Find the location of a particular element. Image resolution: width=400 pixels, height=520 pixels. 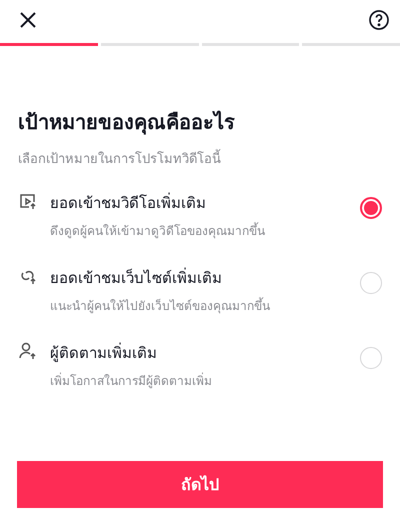

option-title: ยอดเข้าชมวิดีโอเพิ่มเติม is located at coordinates (199, 203).